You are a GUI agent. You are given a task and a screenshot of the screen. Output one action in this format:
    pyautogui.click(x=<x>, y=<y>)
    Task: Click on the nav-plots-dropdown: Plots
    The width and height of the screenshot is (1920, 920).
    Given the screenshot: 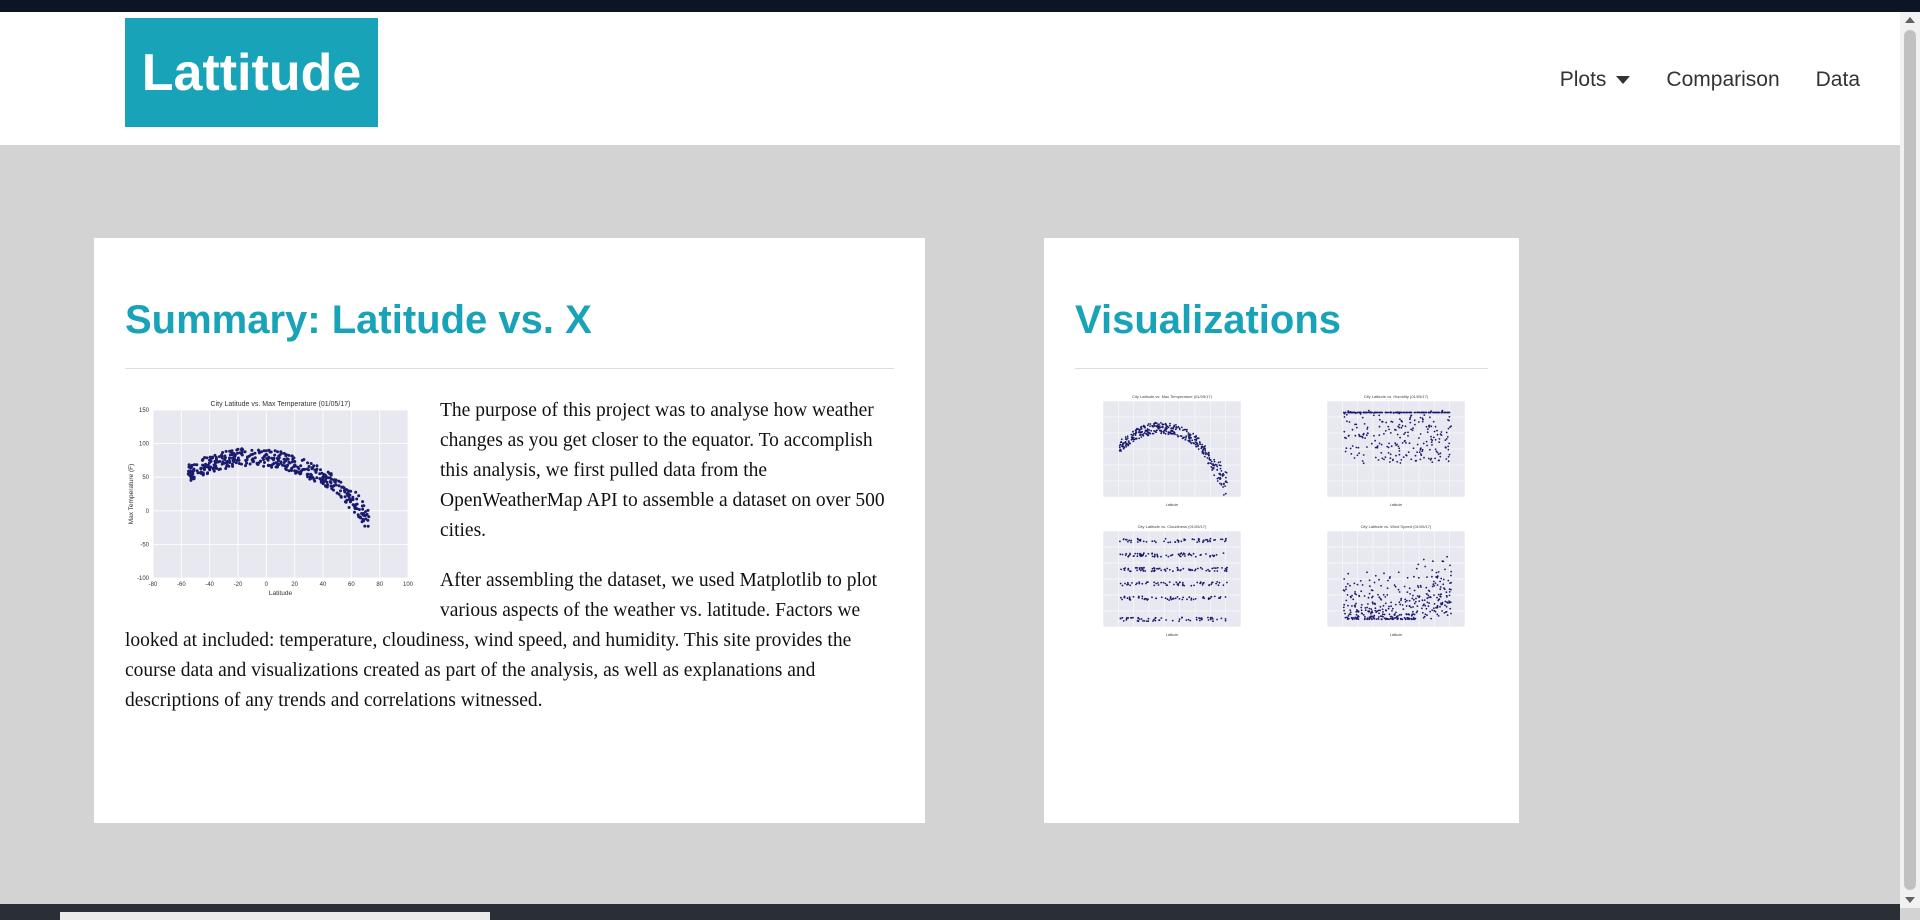 What is the action you would take?
    pyautogui.click(x=1595, y=80)
    